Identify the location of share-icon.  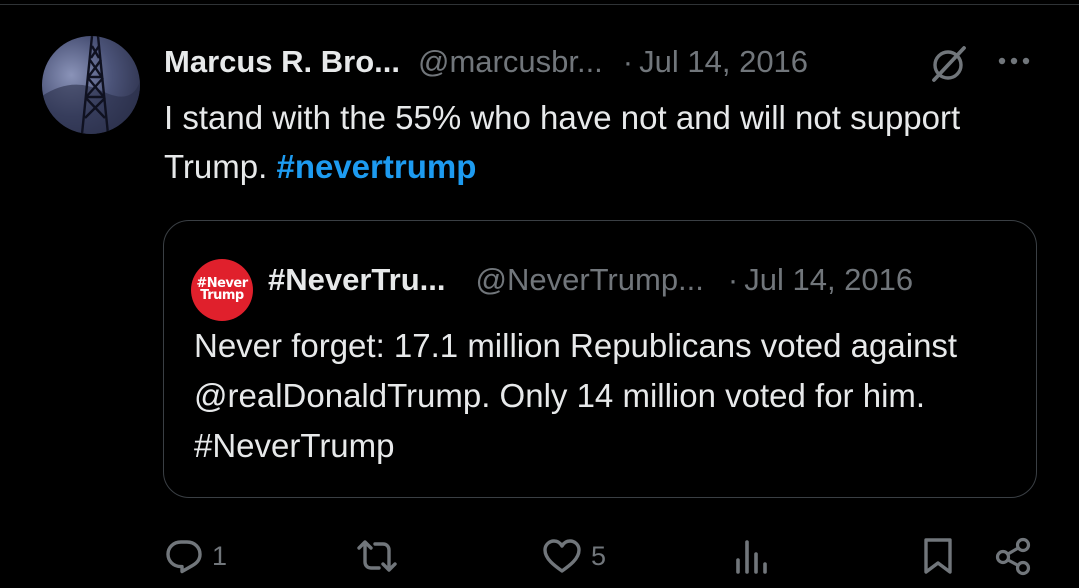
(1014, 556).